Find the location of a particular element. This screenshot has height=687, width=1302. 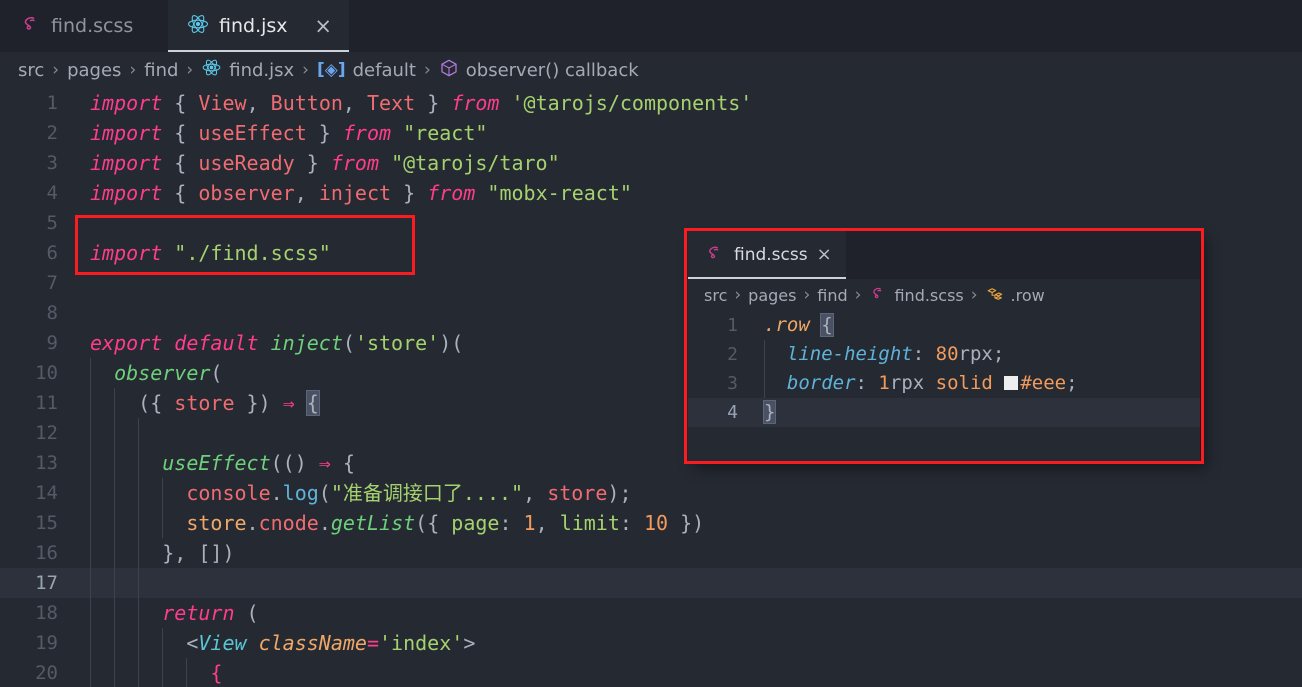

code-line: 20 { is located at coordinates (651, 672).